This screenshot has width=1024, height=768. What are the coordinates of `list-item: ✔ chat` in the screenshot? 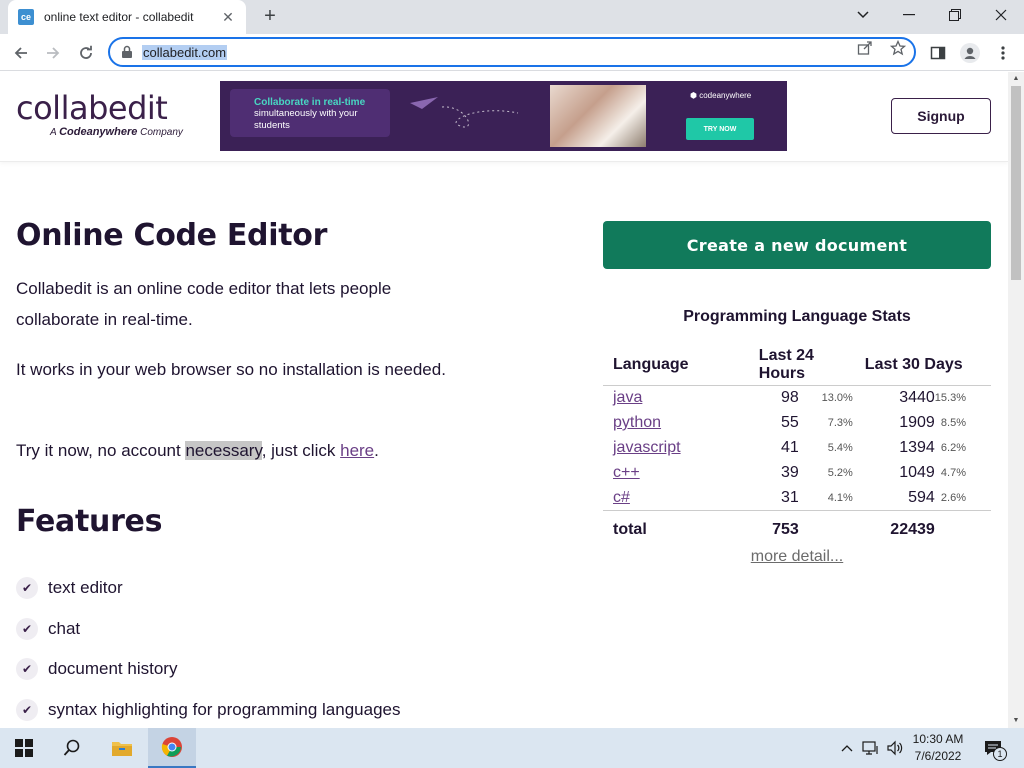 It's located at (208, 629).